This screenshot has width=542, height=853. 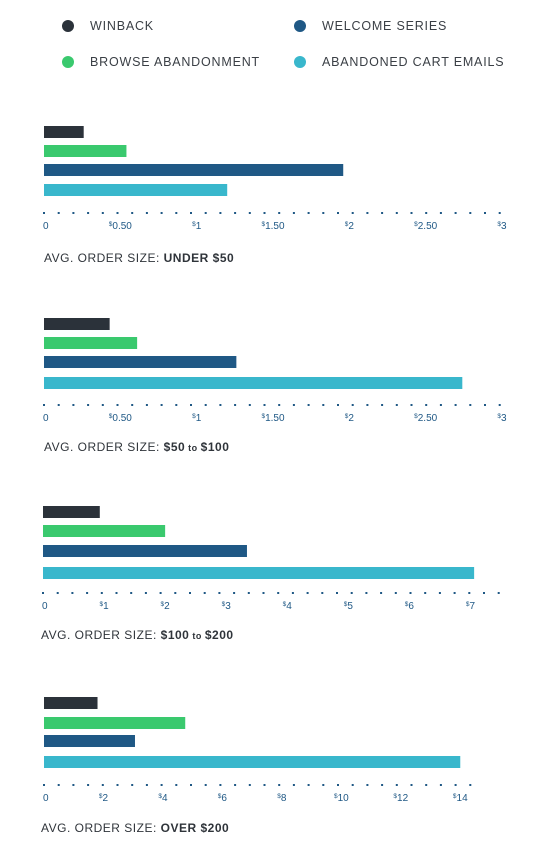 What do you see at coordinates (282, 798) in the screenshot?
I see `x-tick-label: $8` at bounding box center [282, 798].